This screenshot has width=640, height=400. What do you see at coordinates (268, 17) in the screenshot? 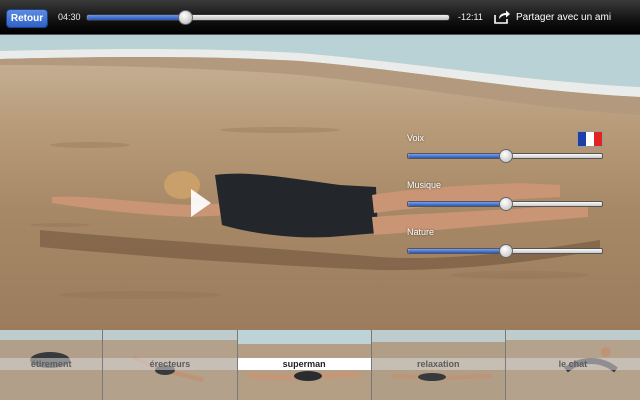
I see `playback-scrubber` at bounding box center [268, 17].